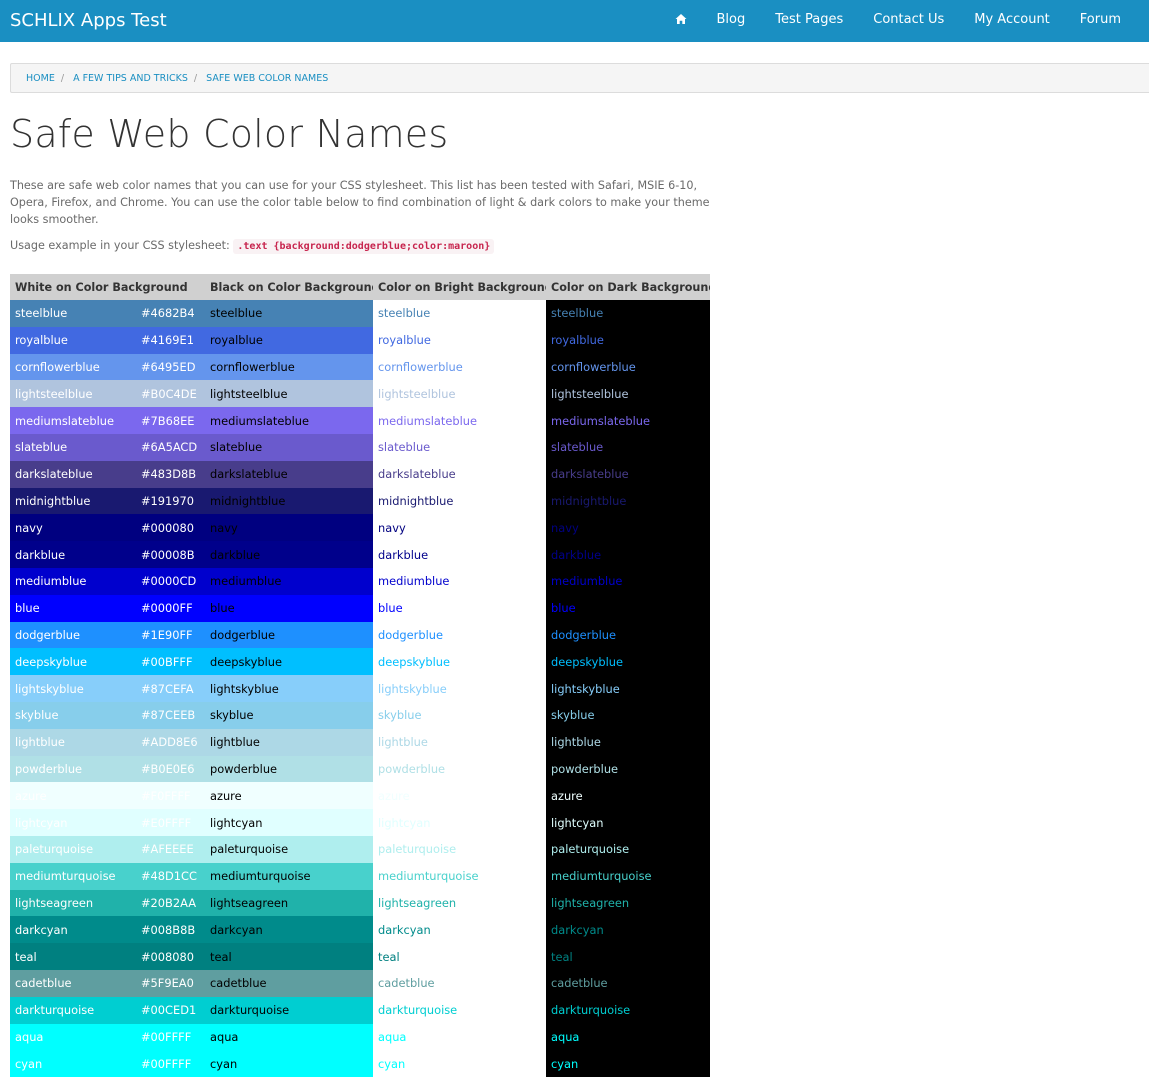  What do you see at coordinates (459, 903) in the screenshot?
I see `cell-color-on-bright: lightseagreen` at bounding box center [459, 903].